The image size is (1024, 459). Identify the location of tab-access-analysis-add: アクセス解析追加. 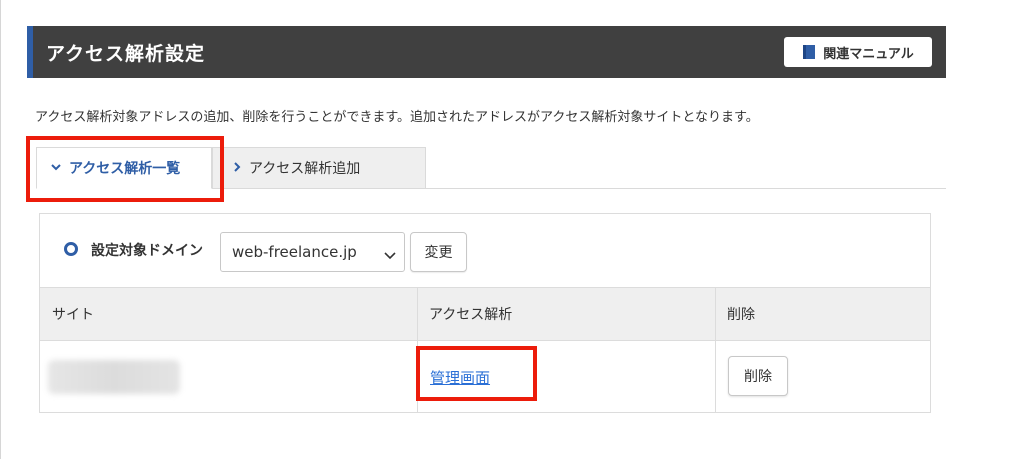
(319, 168).